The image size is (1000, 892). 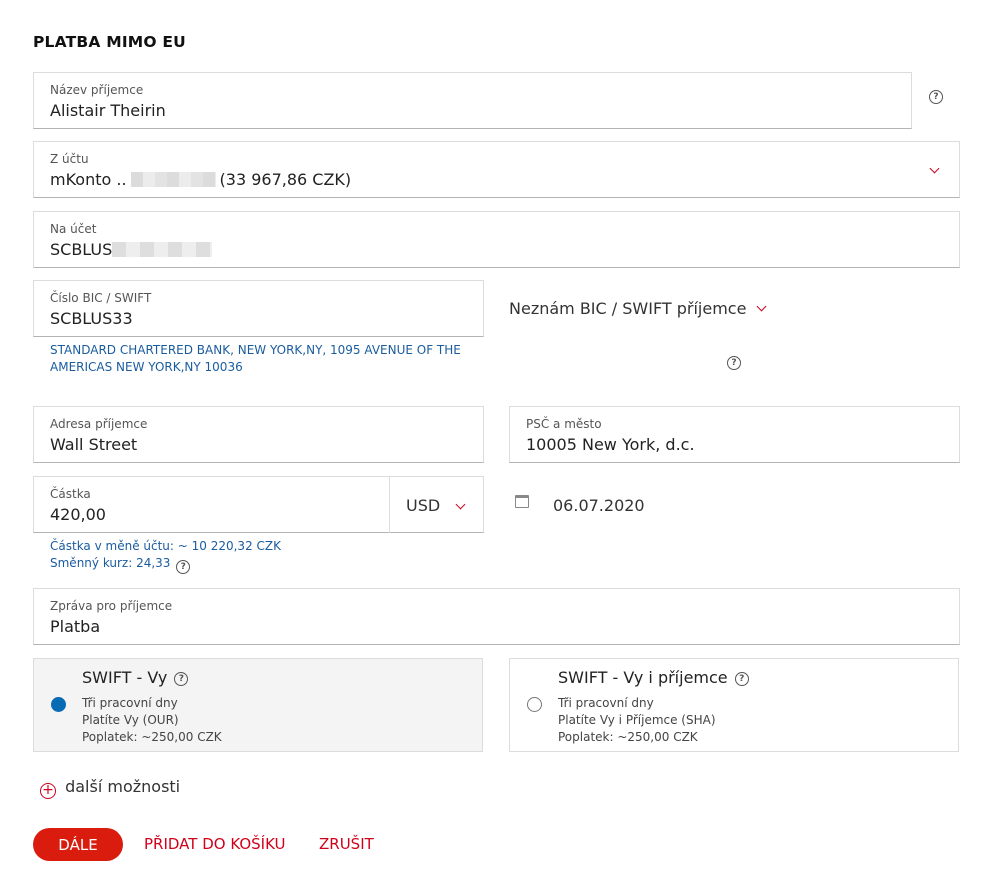 What do you see at coordinates (496, 169) in the screenshot?
I see `from-account-select: Z účtu mKonto .. (33 967,86 CZK)` at bounding box center [496, 169].